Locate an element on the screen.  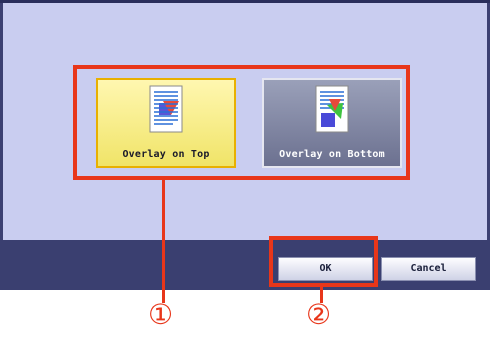
ok-highlight-box is located at coordinates (323, 261).